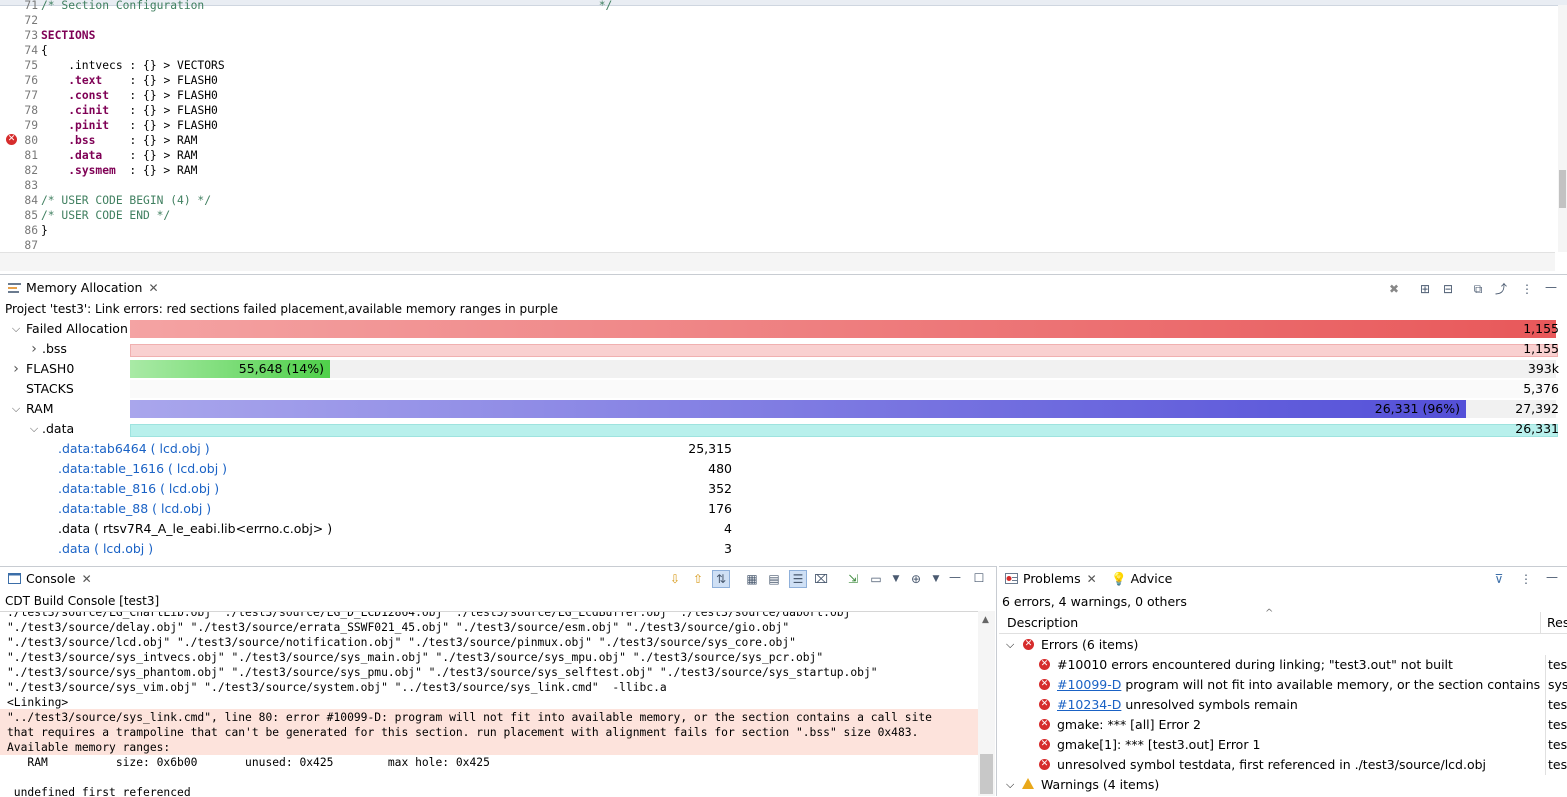 This screenshot has width=1567, height=797. What do you see at coordinates (1129, 724) in the screenshot?
I see `problem-text: gmake: *** [all] Error 2` at bounding box center [1129, 724].